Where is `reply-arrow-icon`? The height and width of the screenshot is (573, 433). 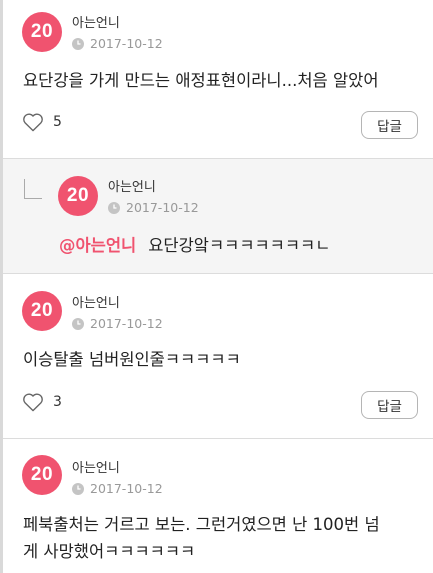 reply-arrow-icon is located at coordinates (33, 189).